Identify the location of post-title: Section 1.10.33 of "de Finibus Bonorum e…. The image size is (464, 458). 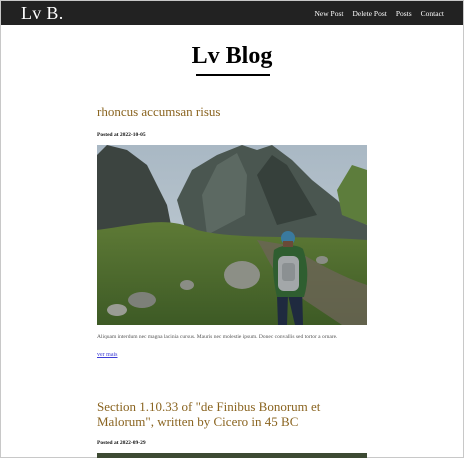
(233, 414).